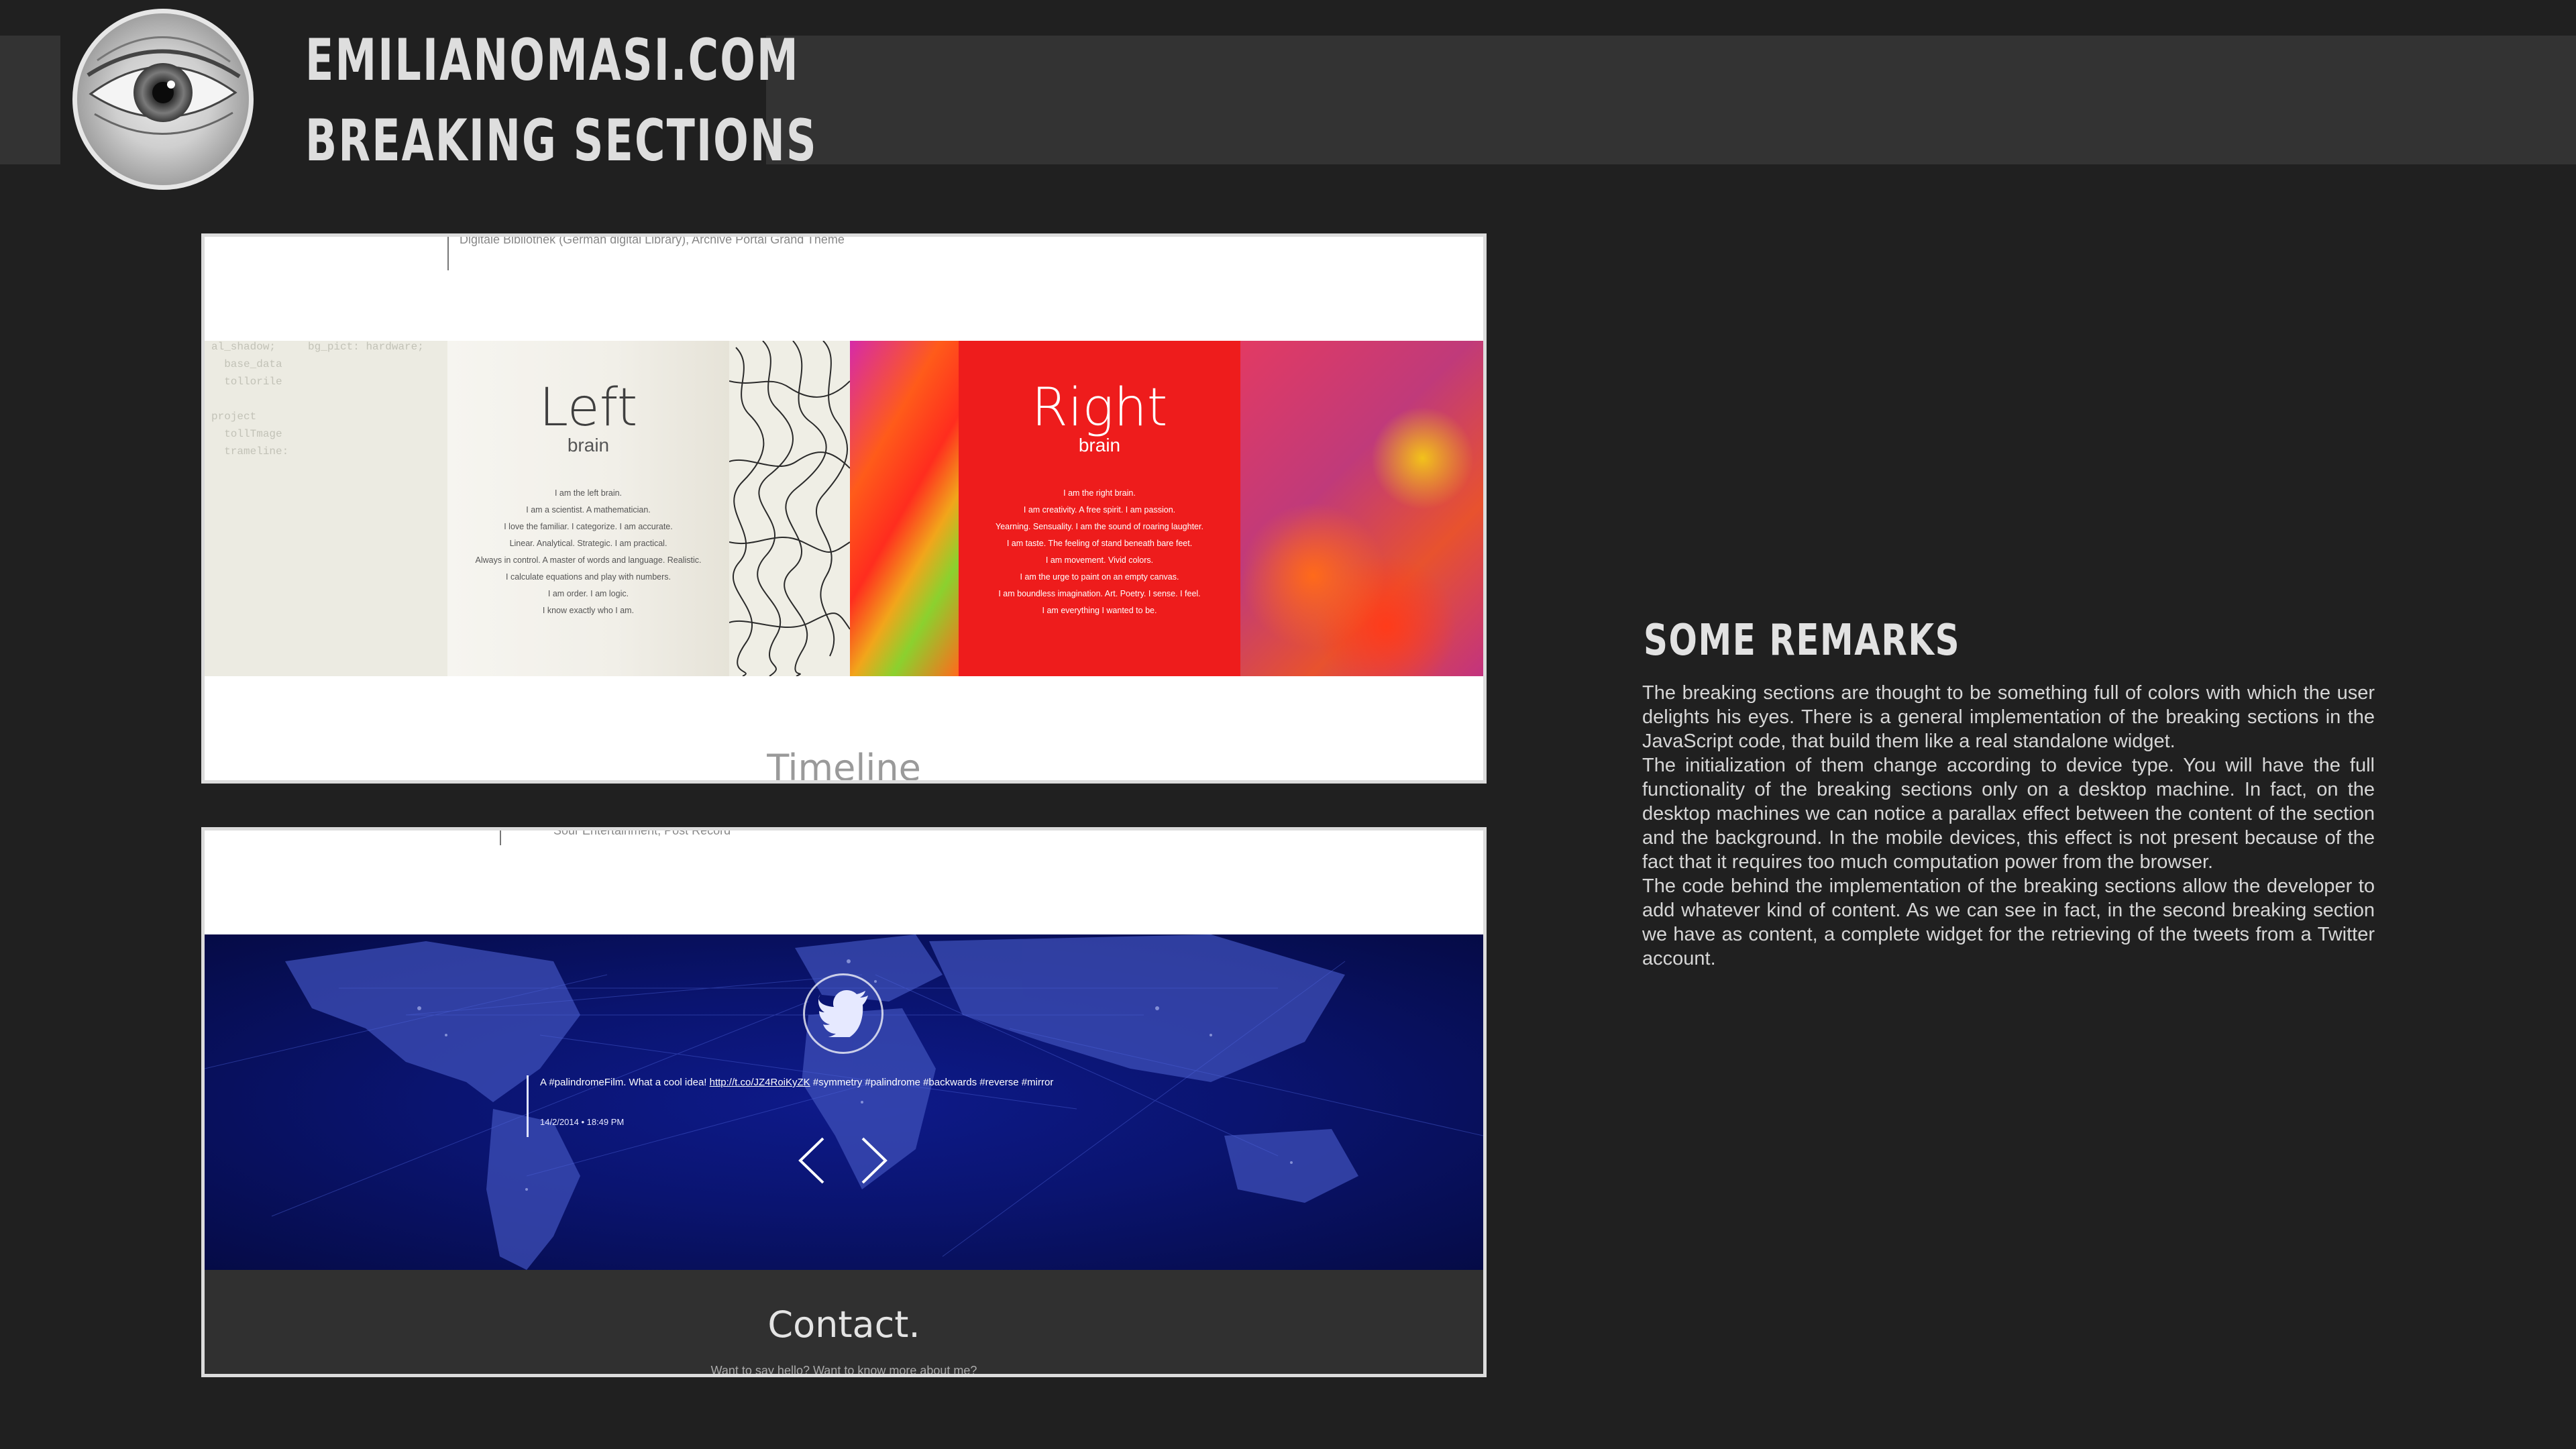 This screenshot has width=2576, height=1449. Describe the element at coordinates (246, 364) in the screenshot. I see `code-line: base_data` at that location.